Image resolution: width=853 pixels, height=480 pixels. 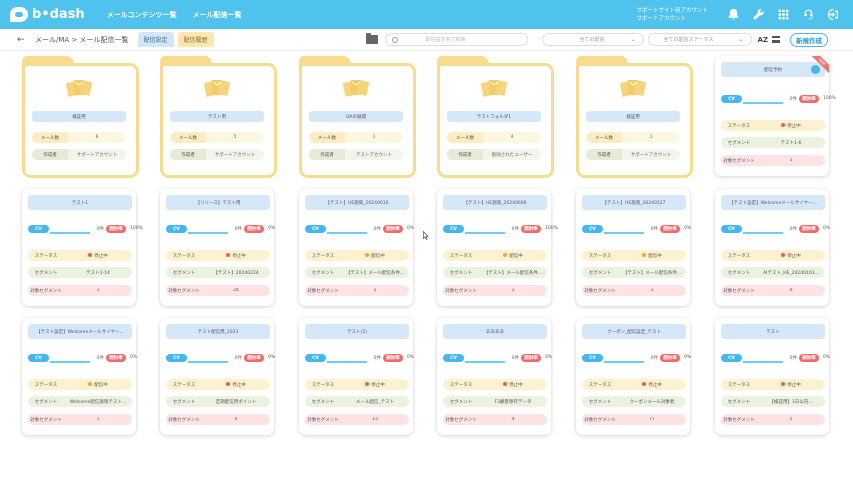 I want to click on account-info: サポートサイト用アカウント サポートアカウント, so click(x=672, y=15).